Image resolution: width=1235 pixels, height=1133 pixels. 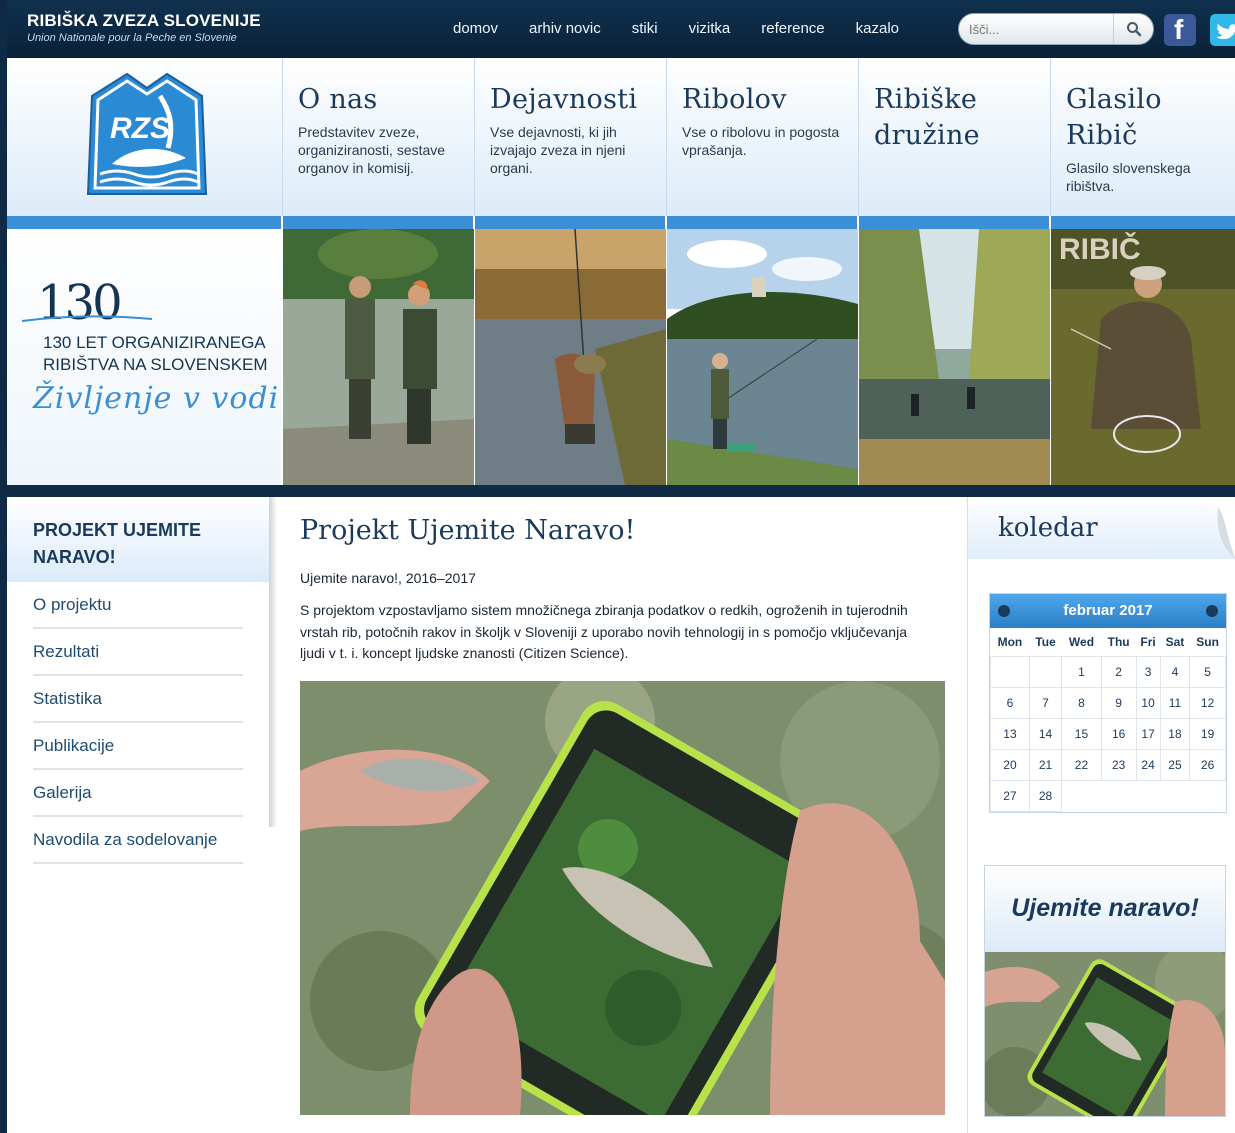 I want to click on logo-text: RZS, so click(x=140, y=128).